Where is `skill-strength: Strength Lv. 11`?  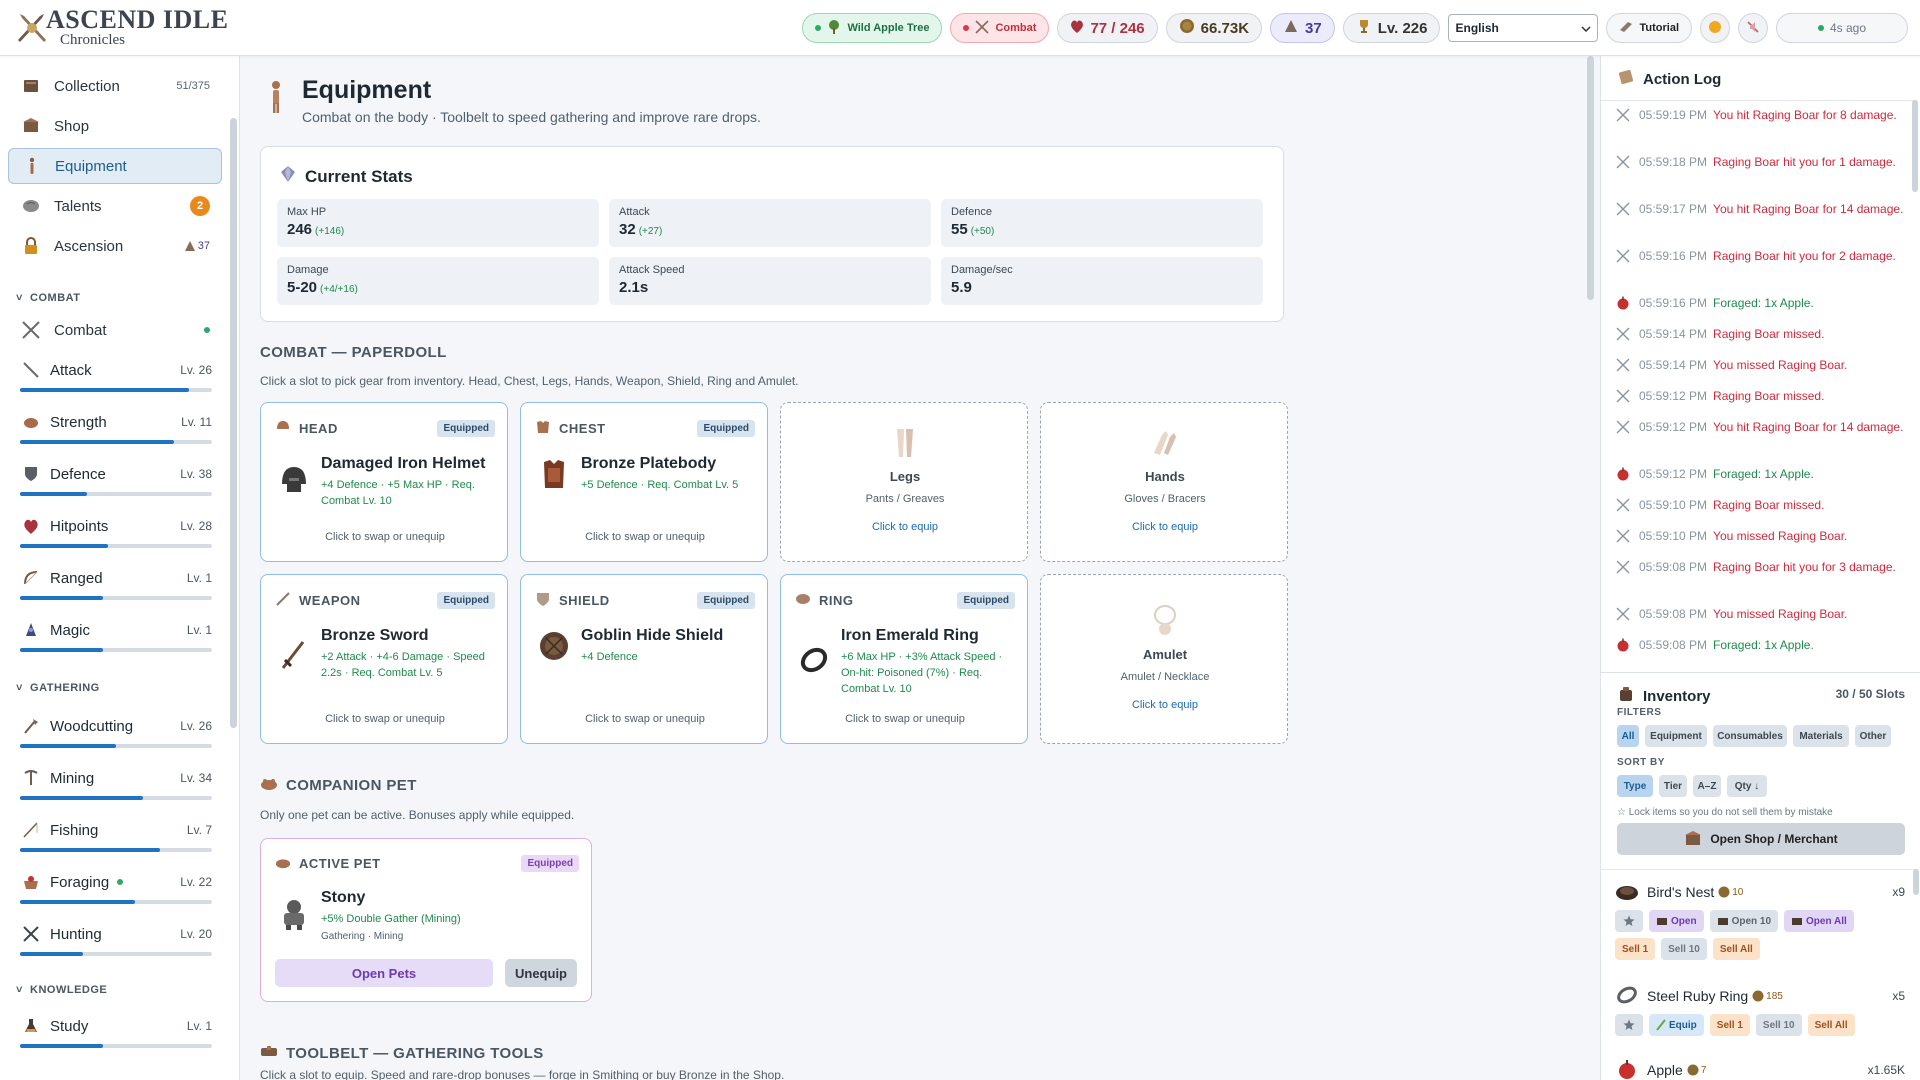
skill-strength: Strength Lv. 11 is located at coordinates (116, 427).